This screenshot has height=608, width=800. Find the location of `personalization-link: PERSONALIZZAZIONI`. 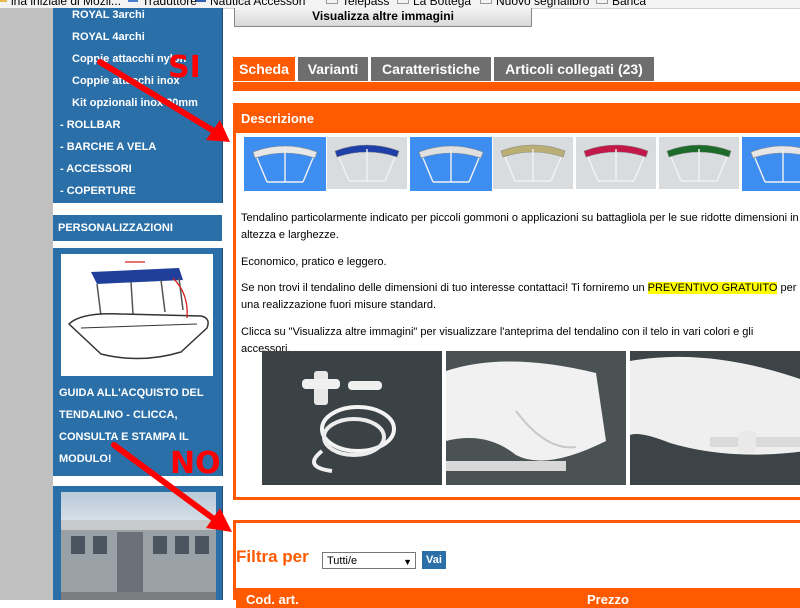

personalization-link: PERSONALIZZAZIONI is located at coordinates (137, 228).